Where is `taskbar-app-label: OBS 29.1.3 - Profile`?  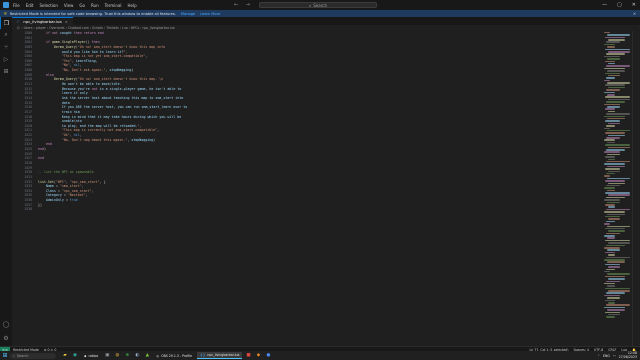
taskbar-app-label: OBS 29.1.3 - Profile is located at coordinates (176, 355).